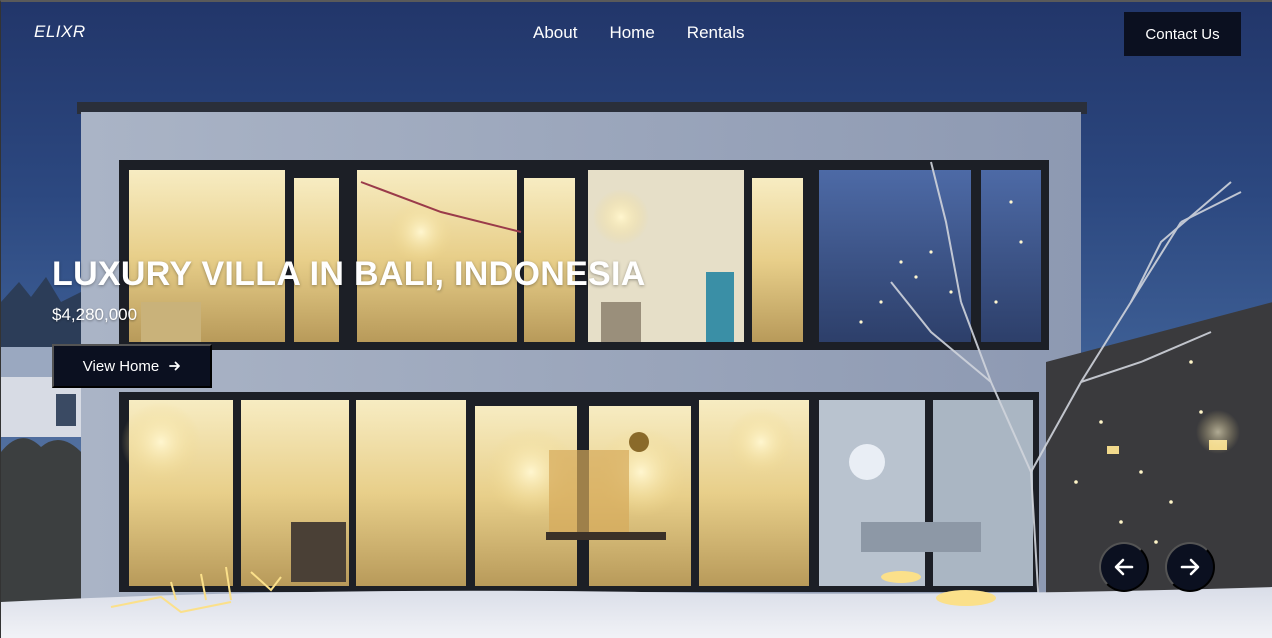 Image resolution: width=1272 pixels, height=638 pixels. I want to click on main-nav: About Home Rentals, so click(638, 33).